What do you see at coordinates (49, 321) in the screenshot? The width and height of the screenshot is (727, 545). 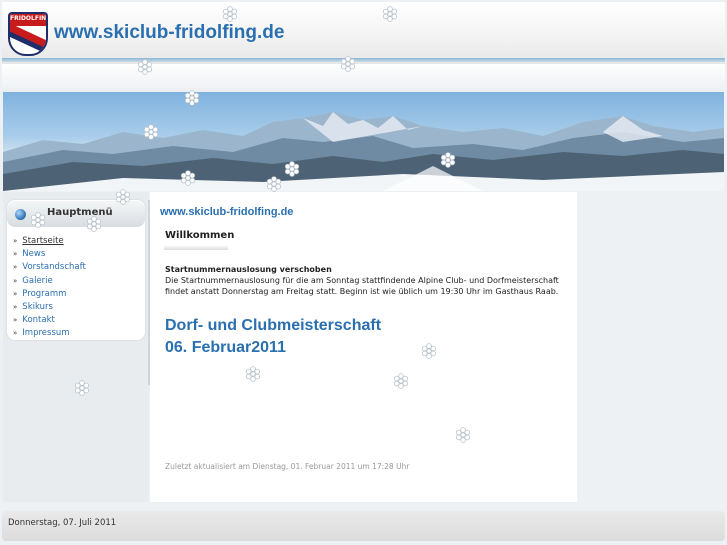 I see `menu-item-kontakt: » Kontakt` at bounding box center [49, 321].